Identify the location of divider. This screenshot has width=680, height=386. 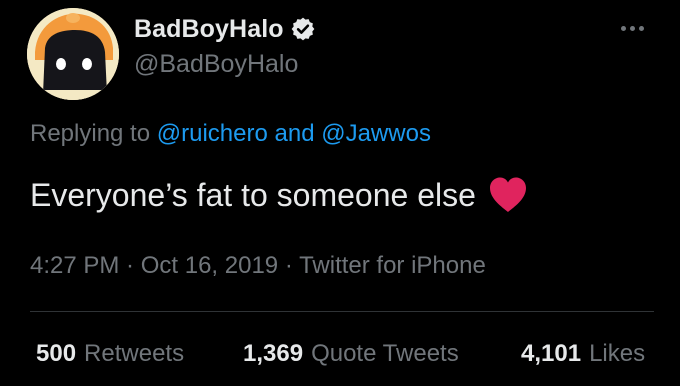
(342, 311).